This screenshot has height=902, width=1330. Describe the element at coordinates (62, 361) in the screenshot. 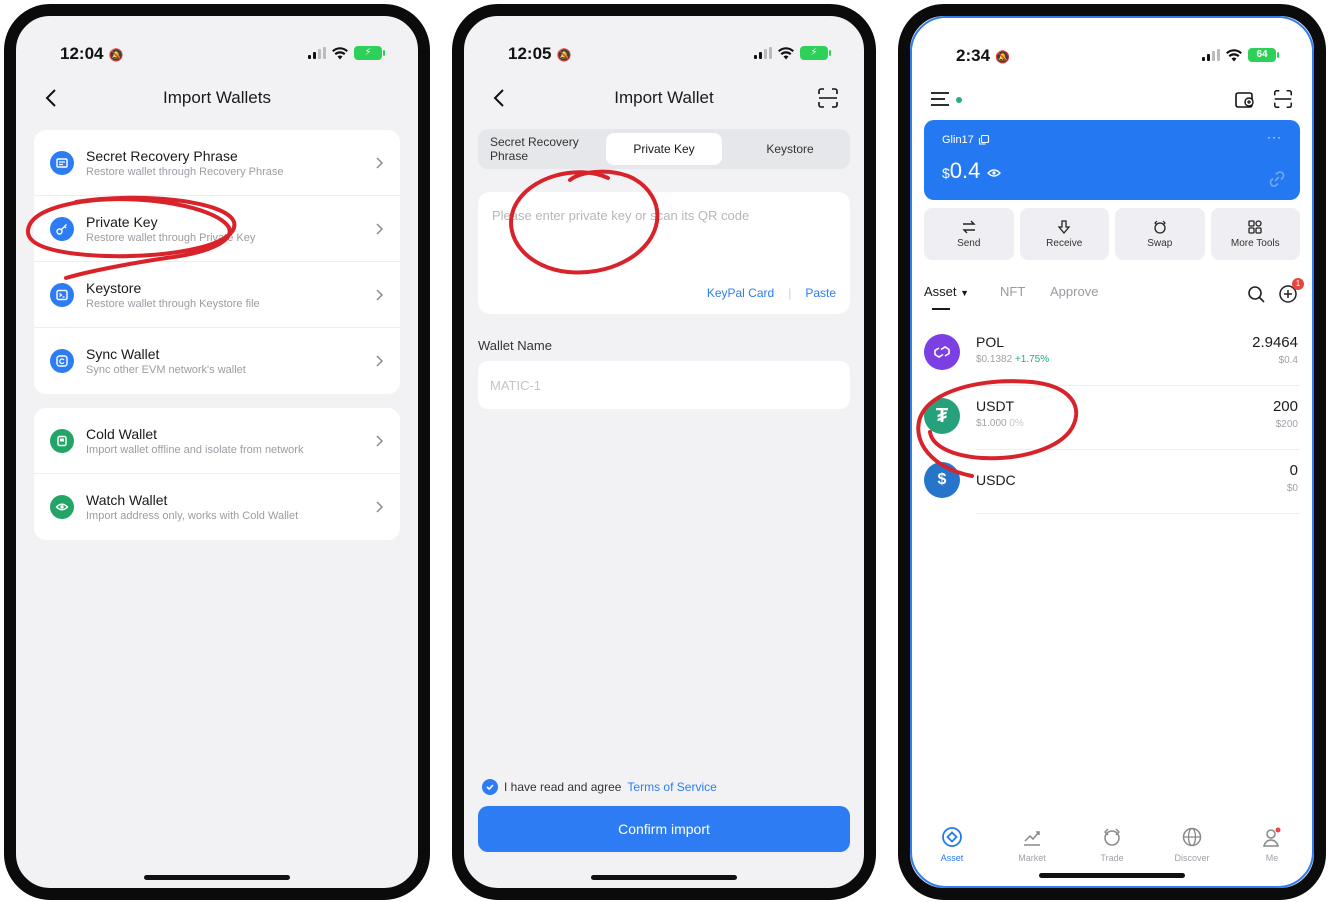

I see `sync-icon` at that location.